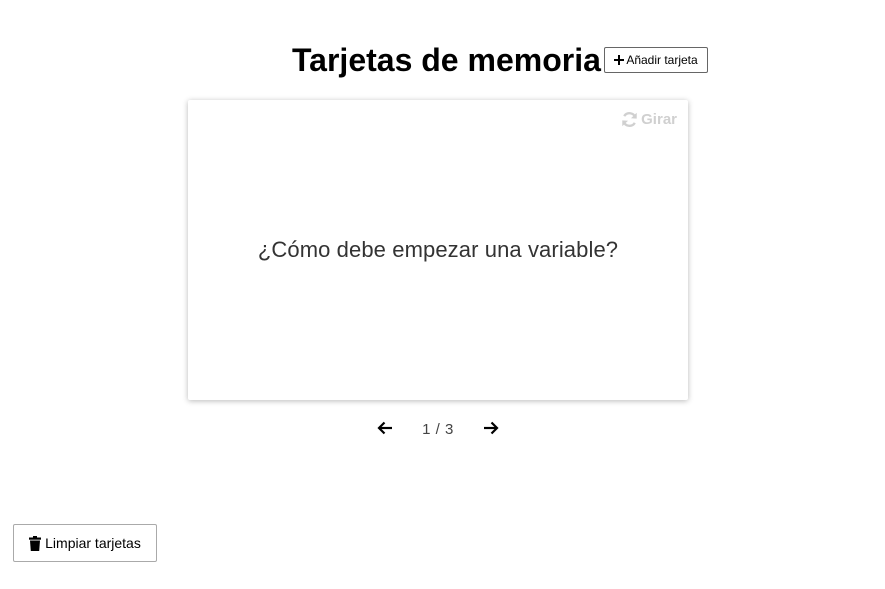 Image resolution: width=885 pixels, height=589 pixels. I want to click on sync-icon, so click(629, 119).